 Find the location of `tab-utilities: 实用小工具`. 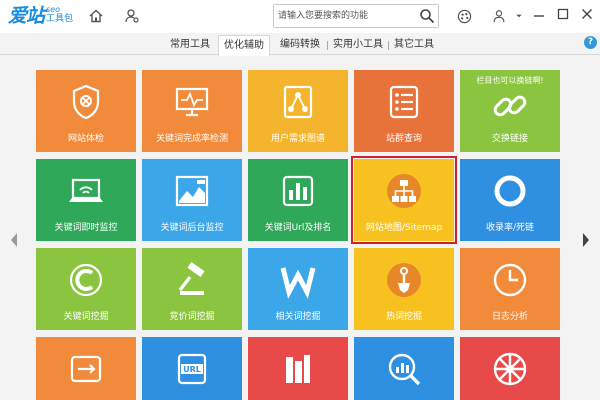

tab-utilities: 实用小工具 is located at coordinates (358, 45).